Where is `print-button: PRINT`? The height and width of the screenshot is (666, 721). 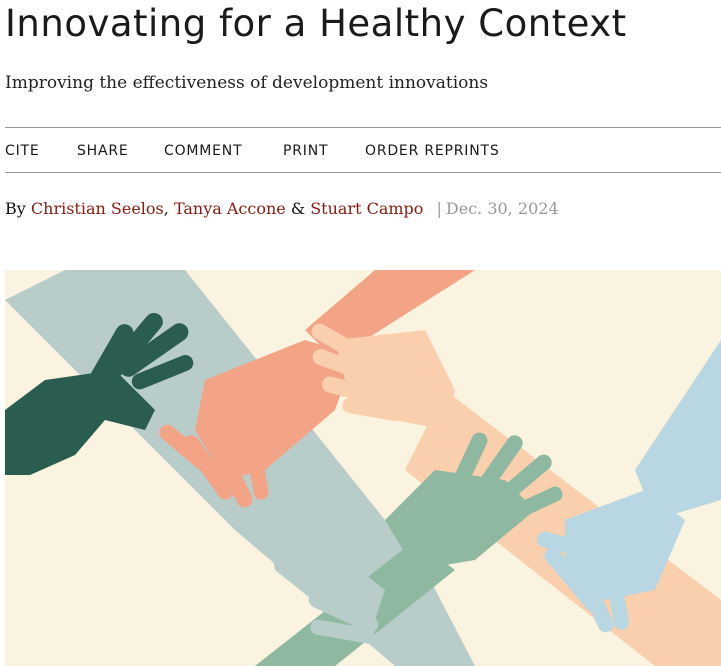 print-button: PRINT is located at coordinates (324, 151).